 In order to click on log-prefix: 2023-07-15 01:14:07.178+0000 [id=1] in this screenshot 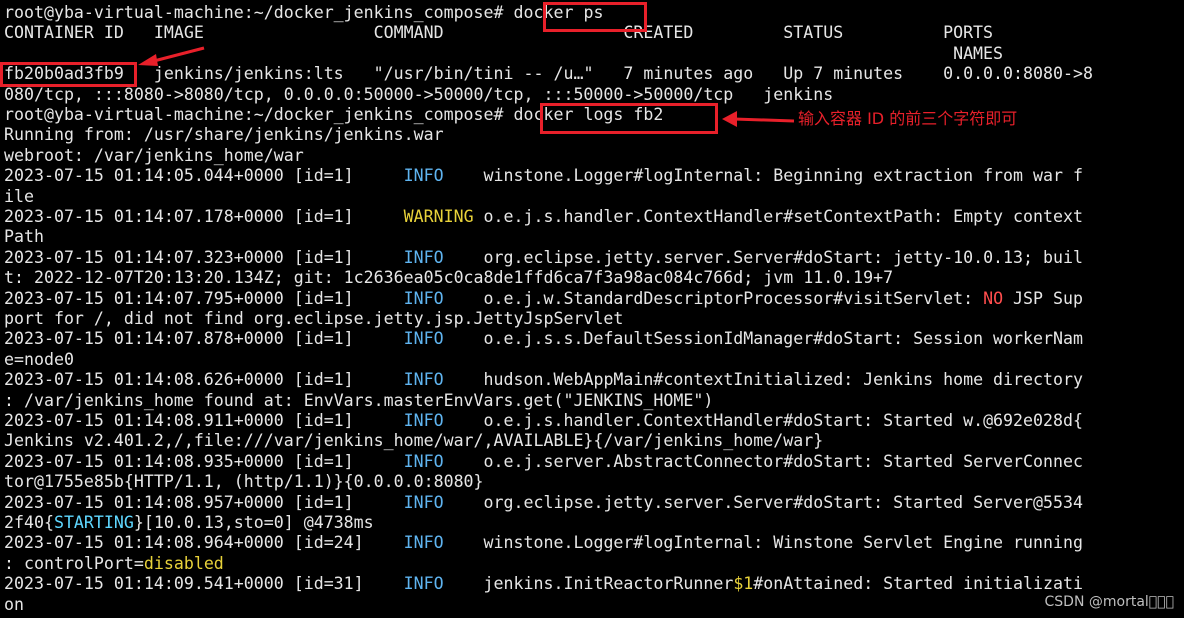, I will do `click(204, 216)`.